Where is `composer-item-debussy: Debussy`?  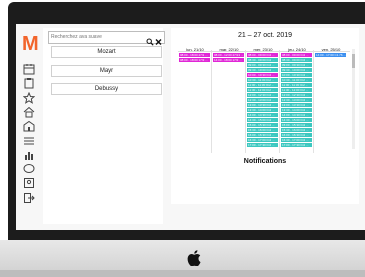
composer-item-debussy: Debussy is located at coordinates (106, 89).